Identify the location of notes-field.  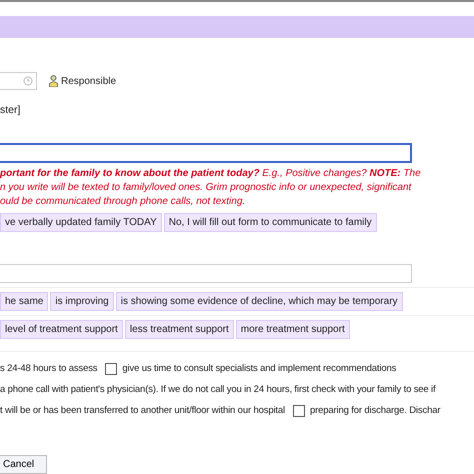
(206, 273).